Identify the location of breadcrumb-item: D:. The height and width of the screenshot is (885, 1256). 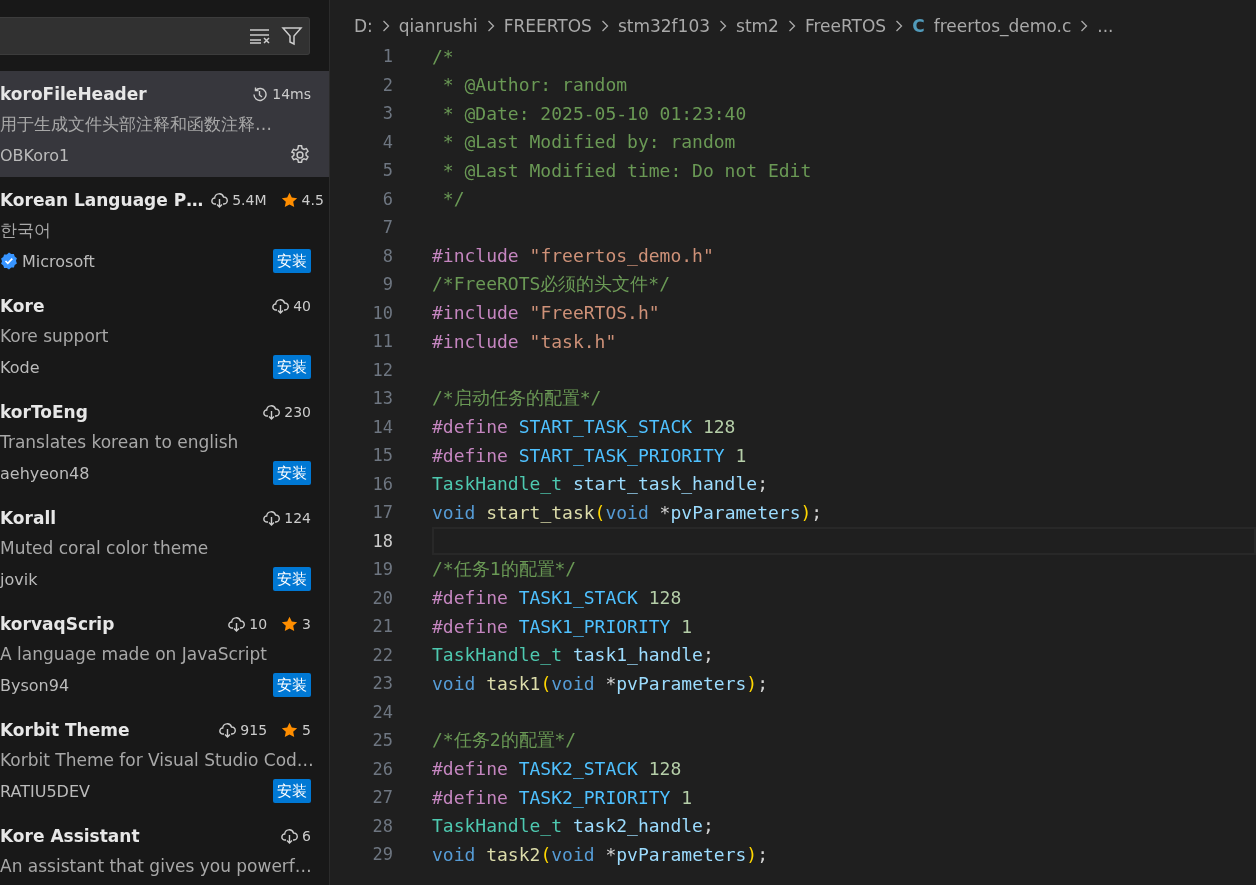
(363, 26).